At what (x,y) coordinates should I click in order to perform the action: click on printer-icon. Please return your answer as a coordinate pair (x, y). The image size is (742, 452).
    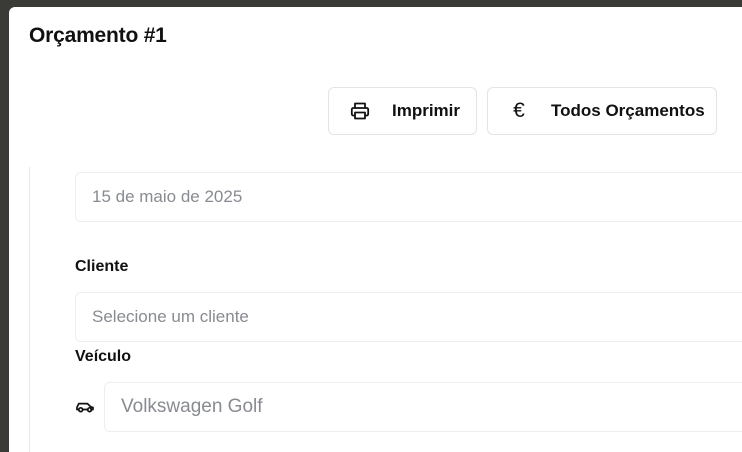
    Looking at the image, I should click on (360, 111).